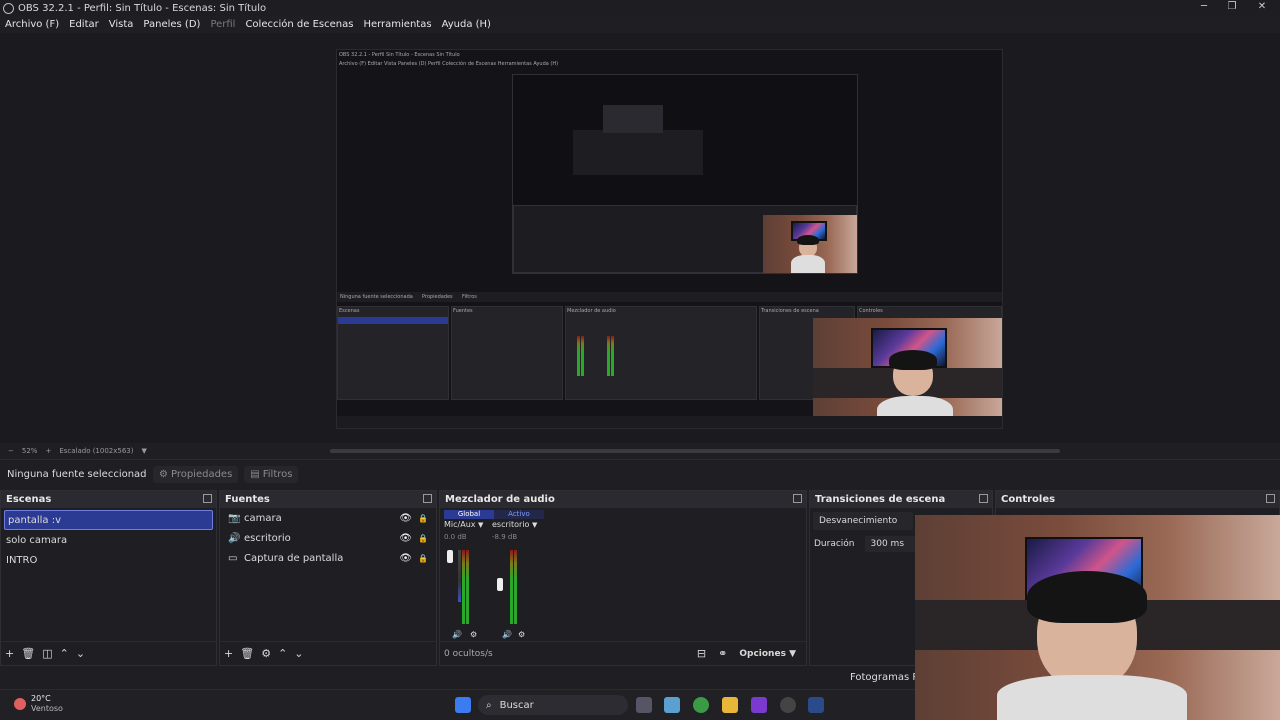 This screenshot has height=720, width=1280. What do you see at coordinates (47, 653) in the screenshot?
I see `filter-icon: ◫` at bounding box center [47, 653].